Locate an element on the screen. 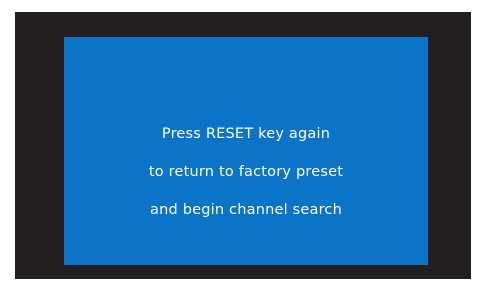  message-line-3: and begin channel search is located at coordinates (246, 210).